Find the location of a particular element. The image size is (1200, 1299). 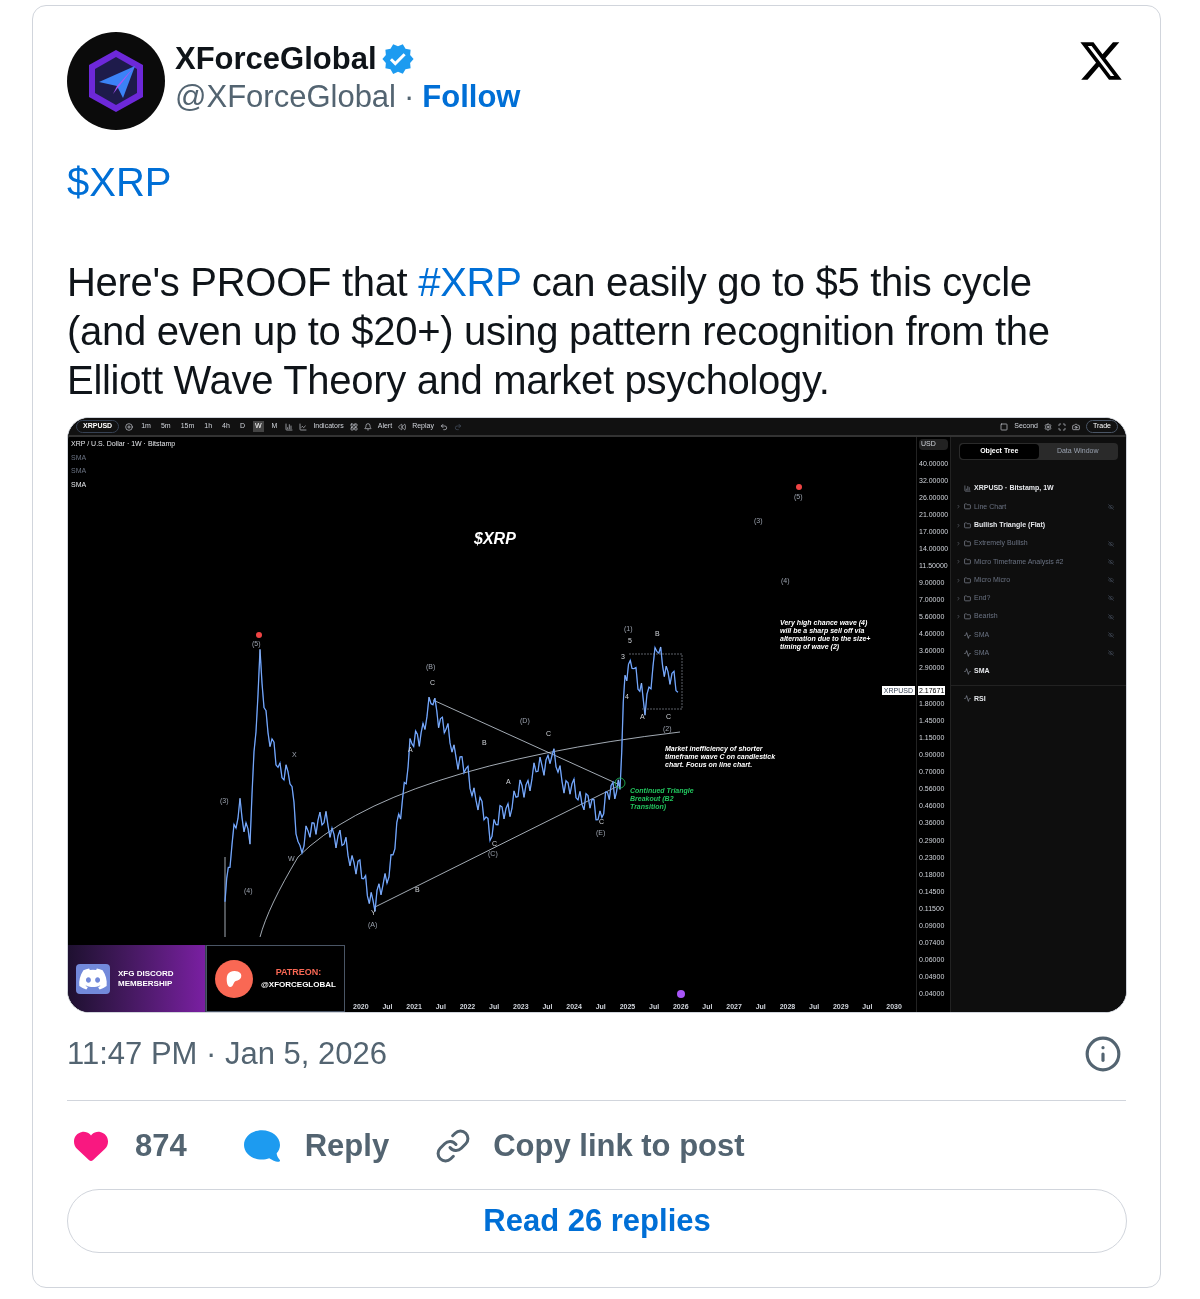

checkbox-icon is located at coordinates (1004, 426).